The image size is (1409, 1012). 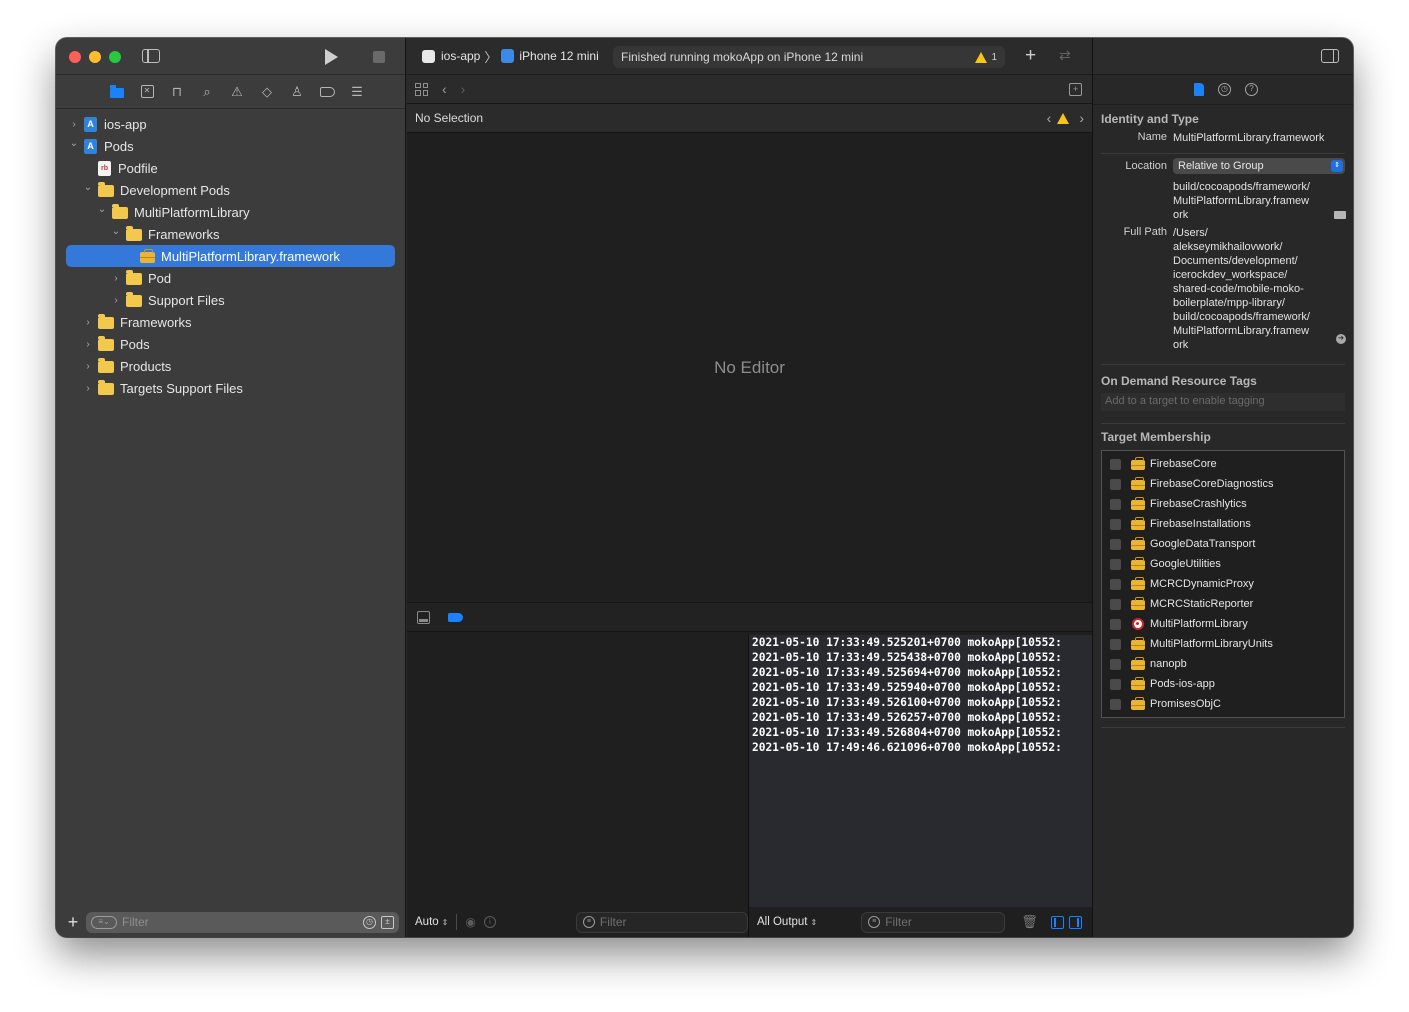 What do you see at coordinates (455, 617) in the screenshot?
I see `breakpoints-toggle-button` at bounding box center [455, 617].